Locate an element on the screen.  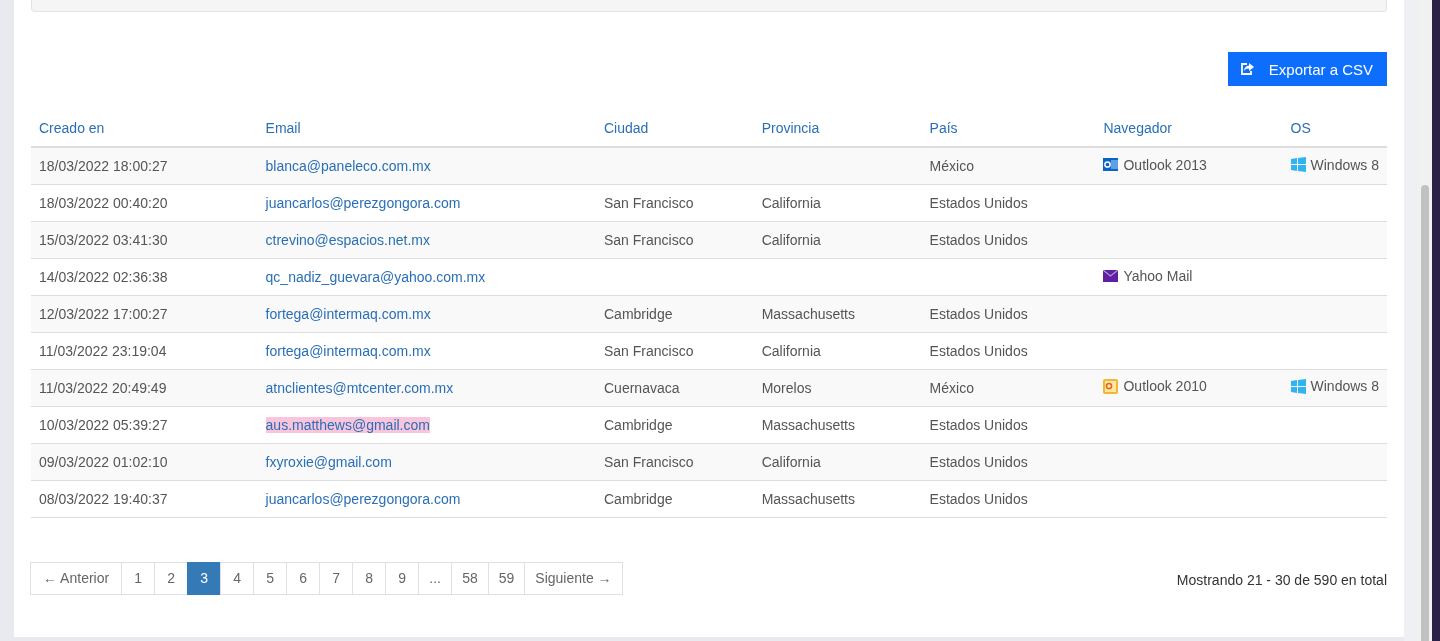
page-button: Siguiente → is located at coordinates (573, 578).